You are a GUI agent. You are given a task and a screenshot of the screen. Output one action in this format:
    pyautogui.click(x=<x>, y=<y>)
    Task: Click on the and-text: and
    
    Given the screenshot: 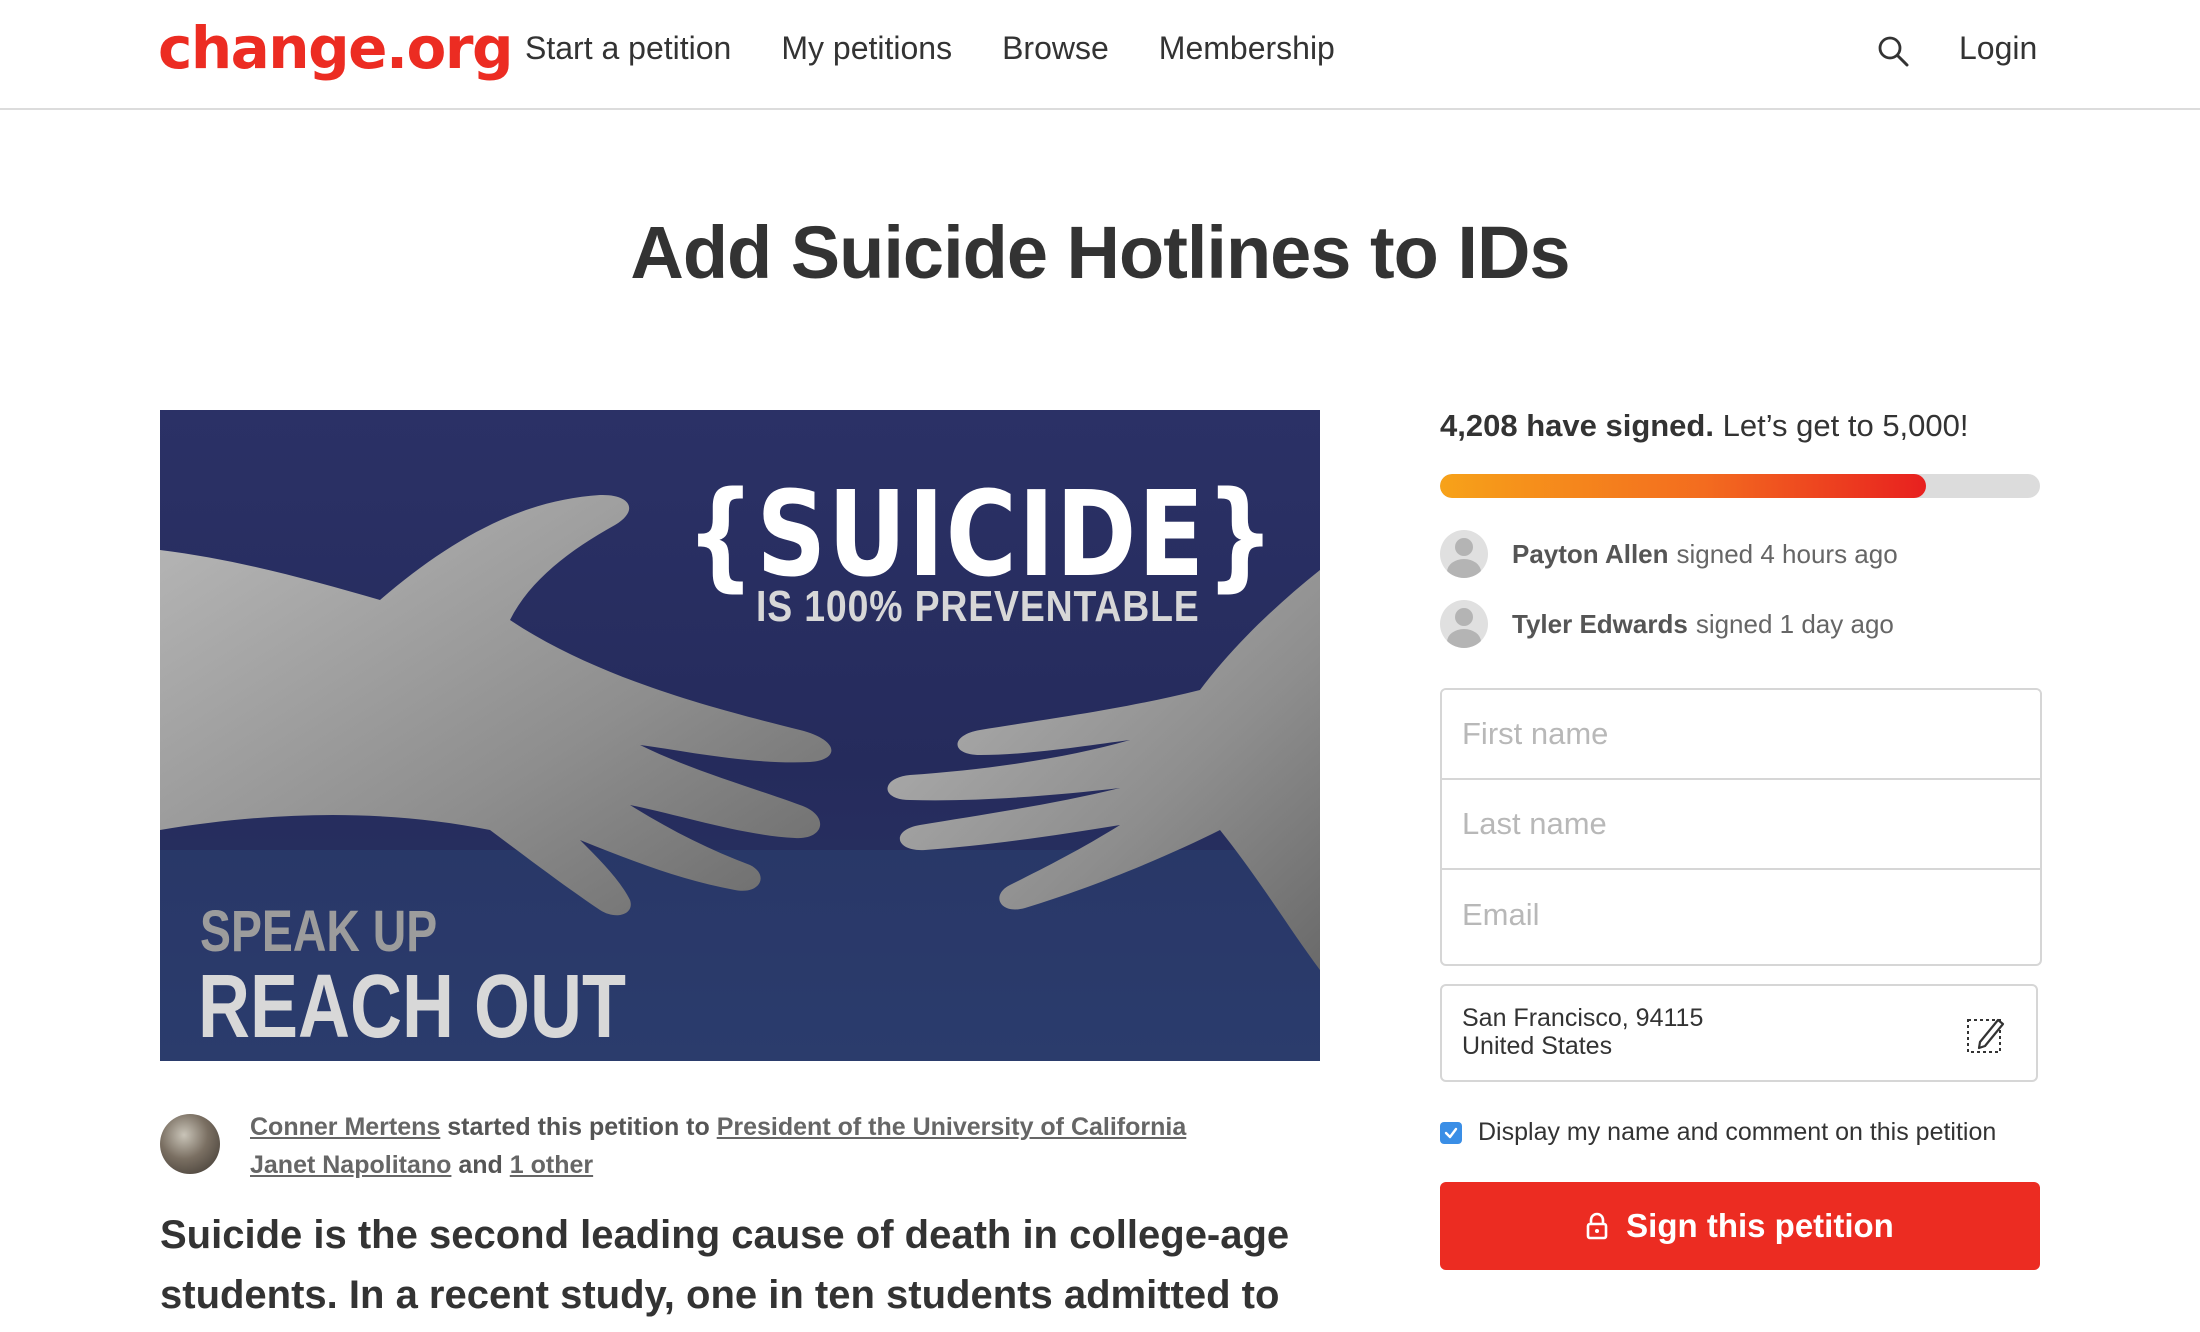 What is the action you would take?
    pyautogui.click(x=480, y=1165)
    